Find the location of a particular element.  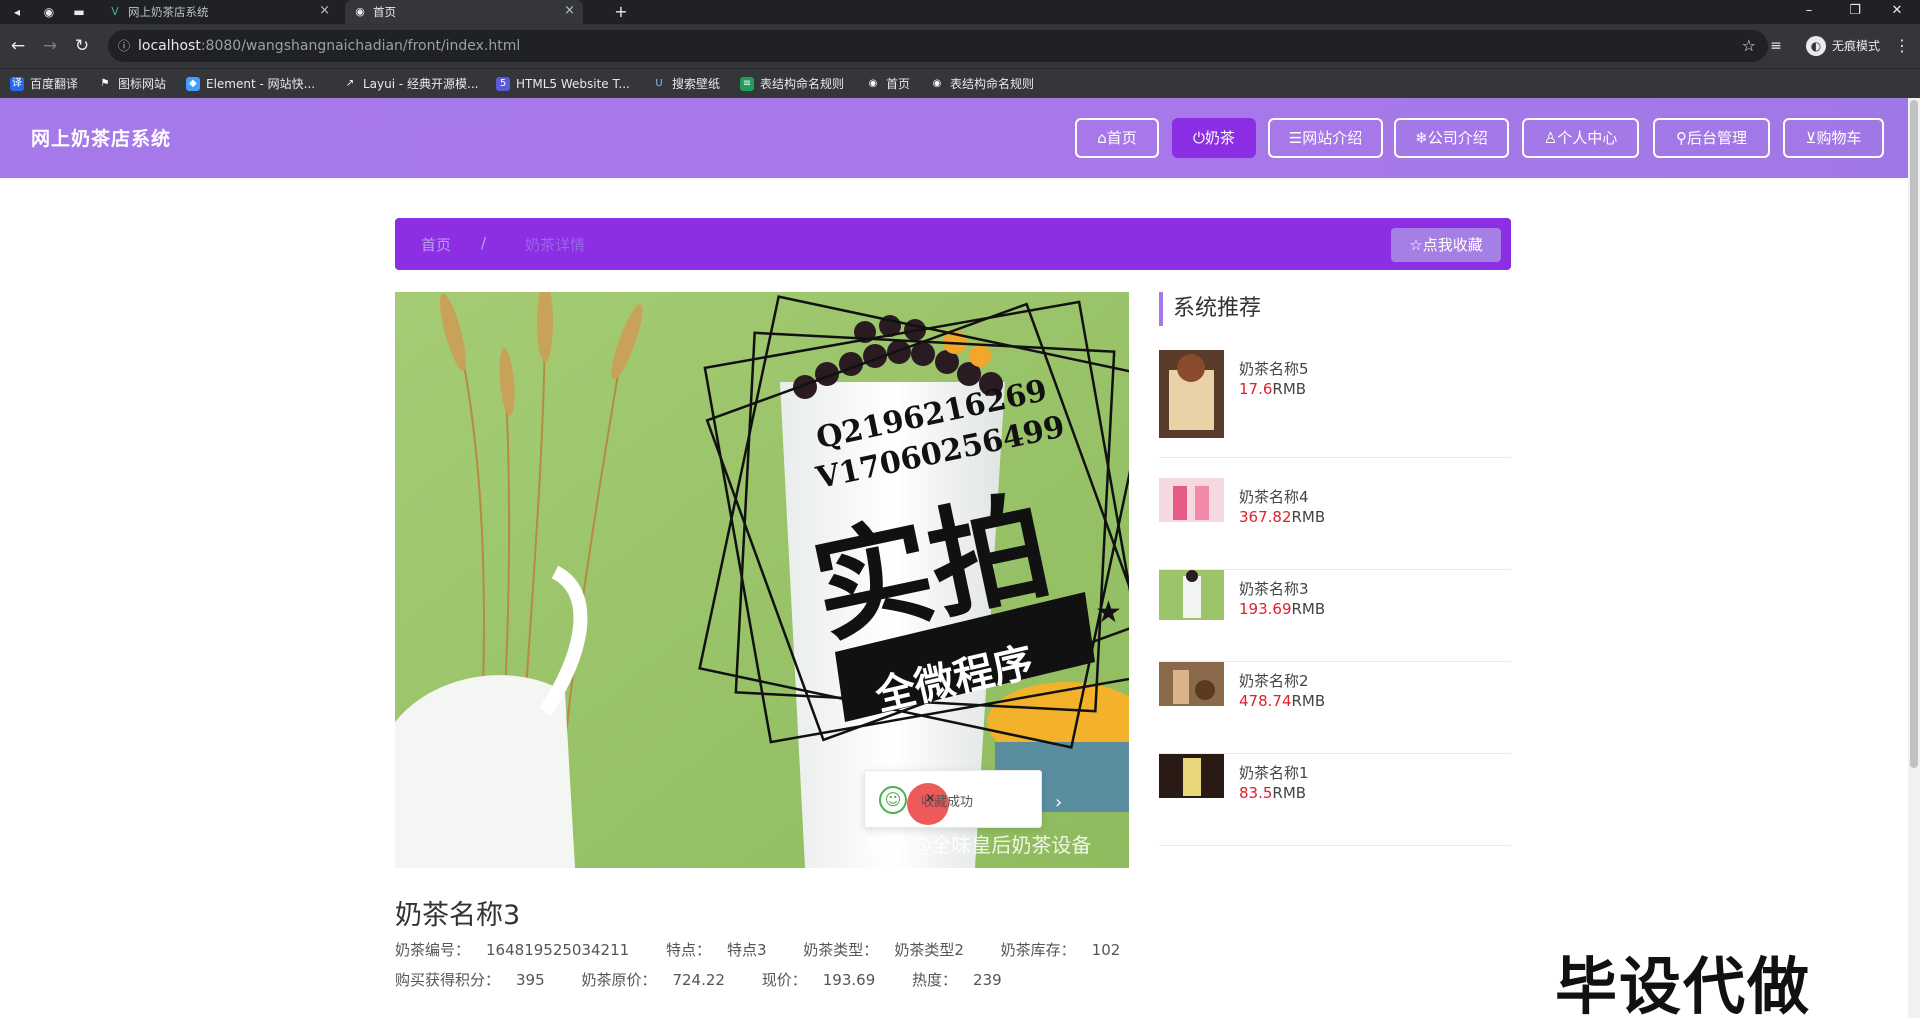

reading-list-icon: ≡ is located at coordinates (1776, 46).